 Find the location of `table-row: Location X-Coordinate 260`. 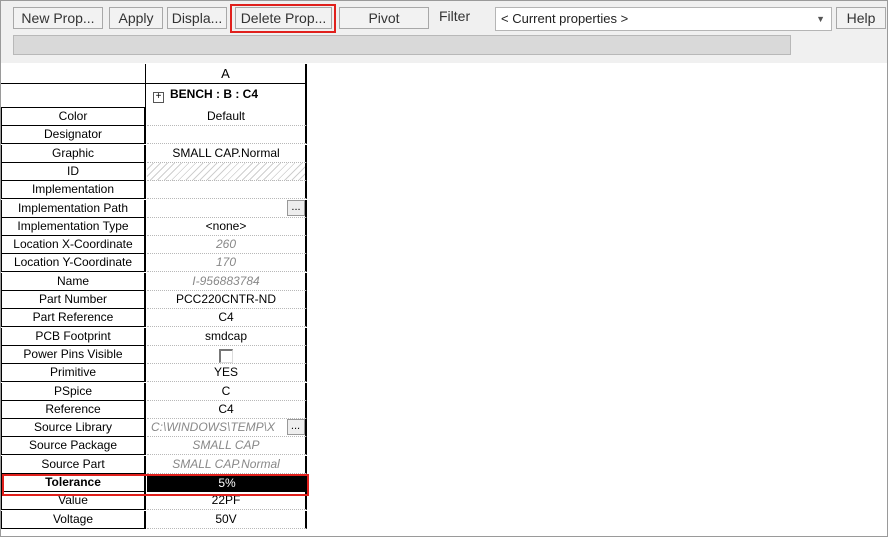

table-row: Location X-Coordinate 260 is located at coordinates (156, 245).